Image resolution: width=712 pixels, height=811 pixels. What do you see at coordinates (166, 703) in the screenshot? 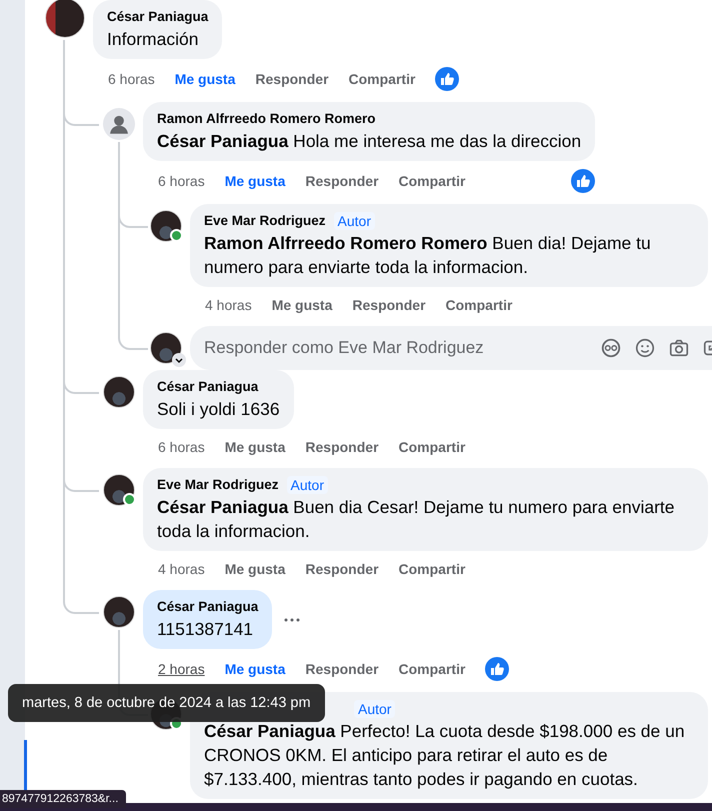
I see `date-tooltip: martes, 8 de octubre de 2024 a las 12:43 pm` at bounding box center [166, 703].